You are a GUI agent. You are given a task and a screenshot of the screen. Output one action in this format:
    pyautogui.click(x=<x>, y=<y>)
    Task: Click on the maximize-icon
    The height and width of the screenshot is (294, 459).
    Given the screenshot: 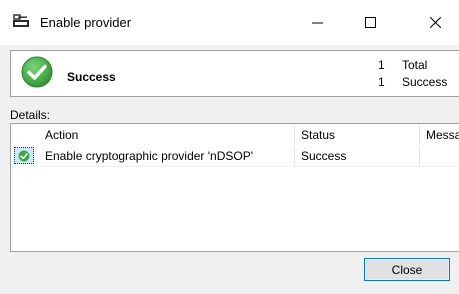 What is the action you would take?
    pyautogui.click(x=370, y=22)
    